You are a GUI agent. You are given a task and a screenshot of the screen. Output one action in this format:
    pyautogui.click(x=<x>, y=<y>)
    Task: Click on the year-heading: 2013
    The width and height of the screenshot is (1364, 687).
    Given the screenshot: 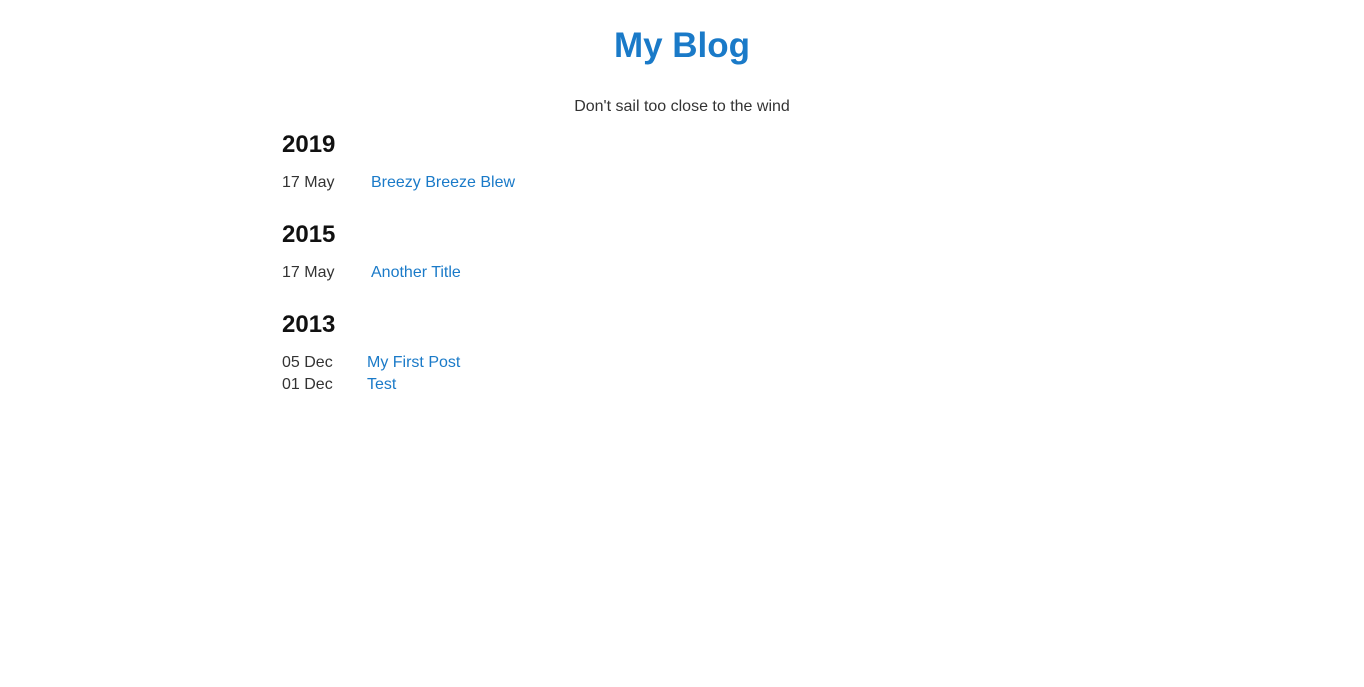 What is the action you would take?
    pyautogui.click(x=309, y=324)
    